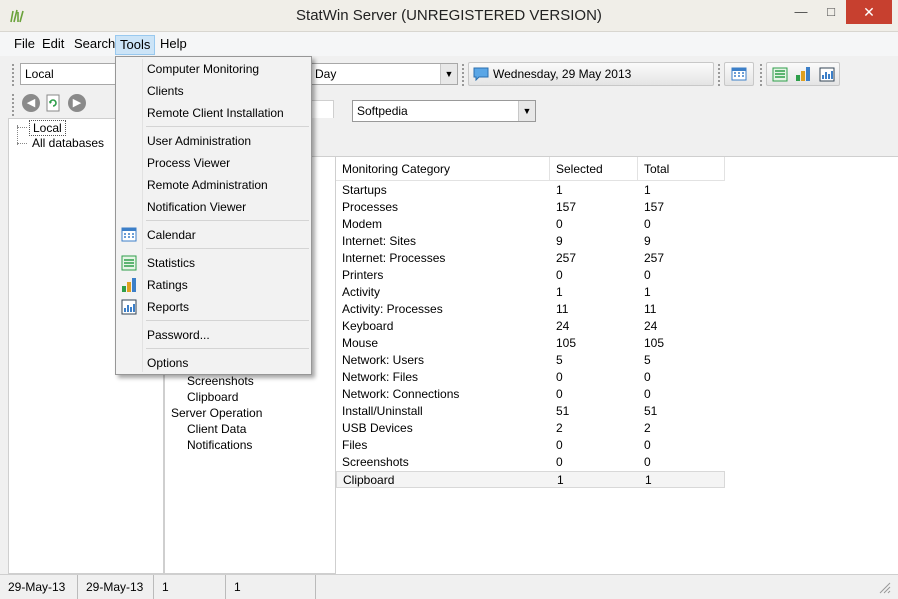 Image resolution: width=898 pixels, height=599 pixels. What do you see at coordinates (444, 111) in the screenshot?
I see `filter-combo: Softpedia ▼` at bounding box center [444, 111].